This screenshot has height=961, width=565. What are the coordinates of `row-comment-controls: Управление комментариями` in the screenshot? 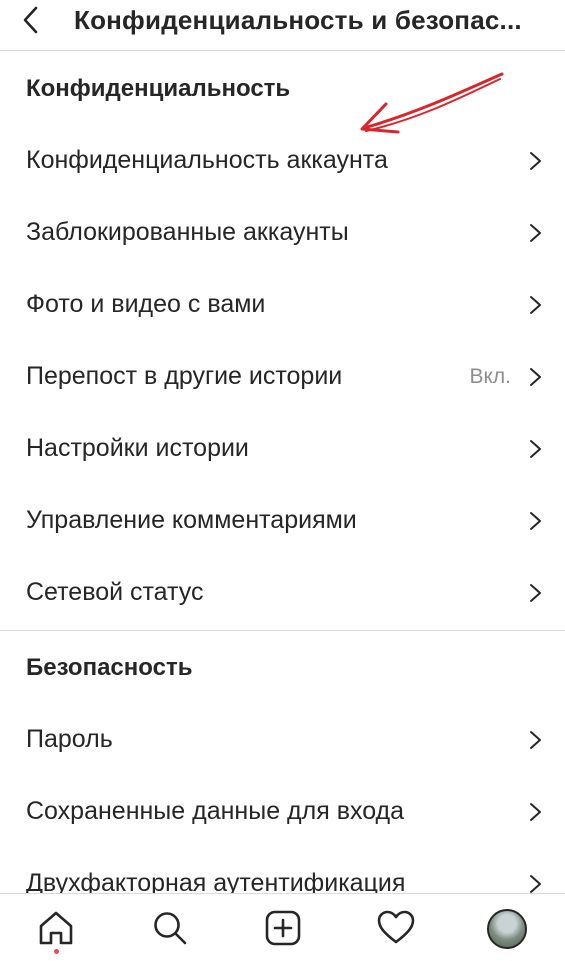 It's located at (282, 520).